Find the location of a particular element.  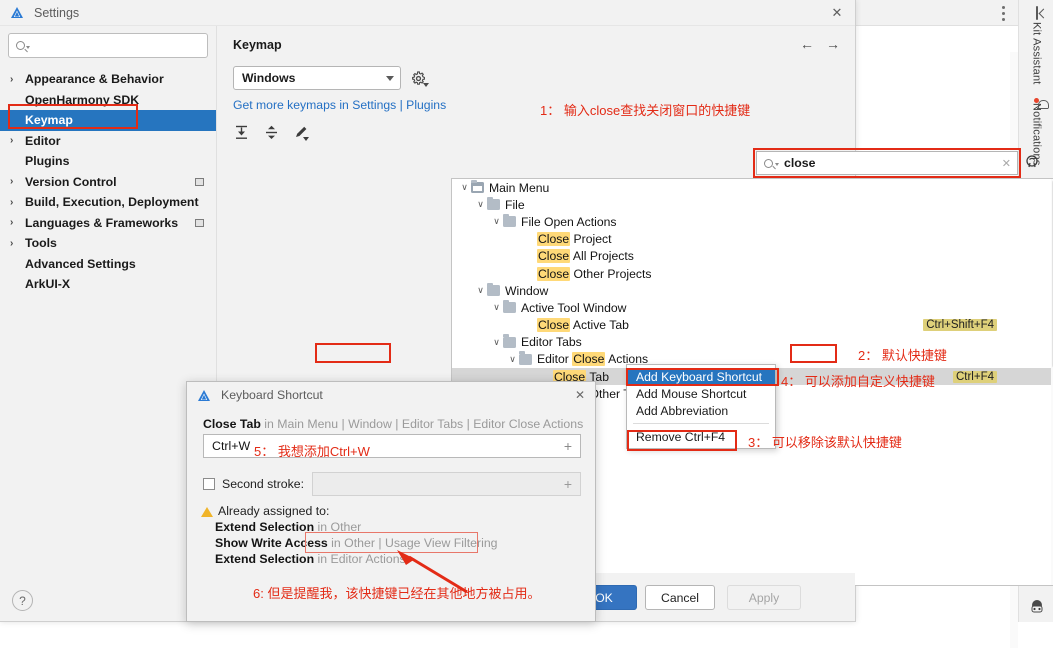

sidebar-item-label: Appearance & Behavior is located at coordinates (94, 79).